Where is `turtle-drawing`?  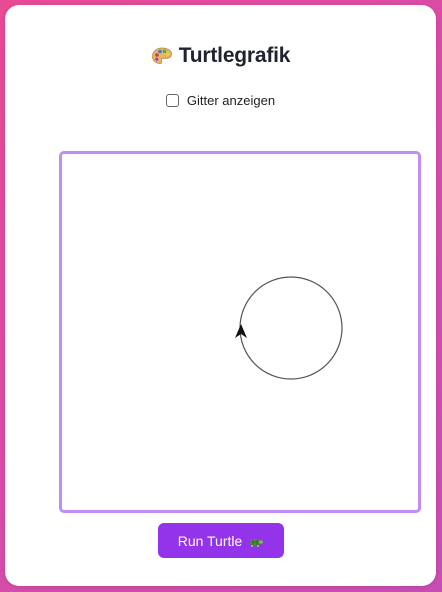
turtle-drawing is located at coordinates (289, 328).